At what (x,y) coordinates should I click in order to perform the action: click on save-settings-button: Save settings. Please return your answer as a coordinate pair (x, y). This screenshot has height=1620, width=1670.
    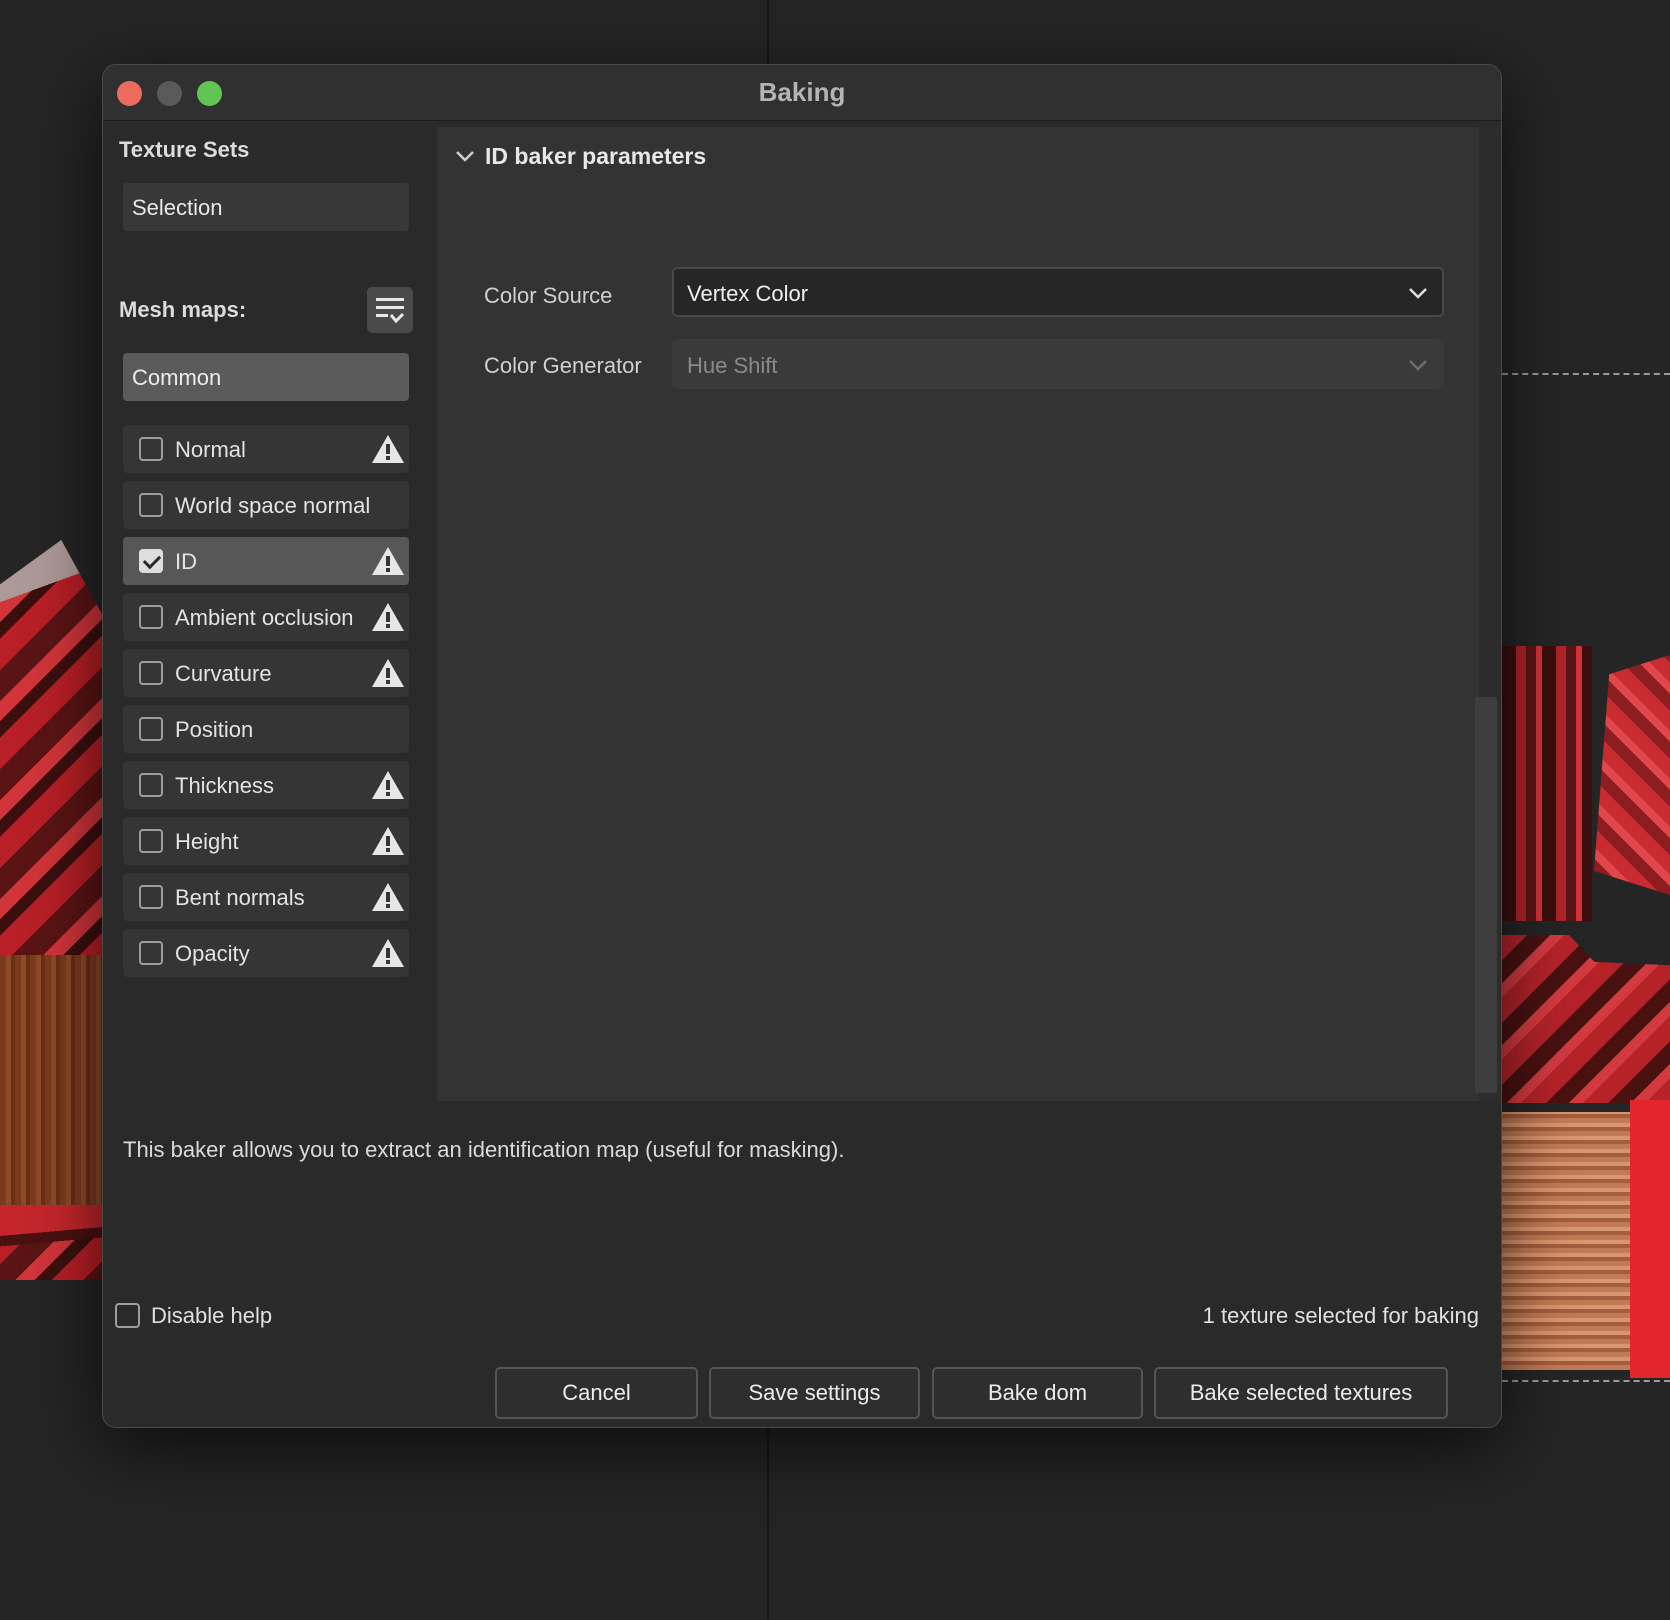
    Looking at the image, I should click on (814, 1393).